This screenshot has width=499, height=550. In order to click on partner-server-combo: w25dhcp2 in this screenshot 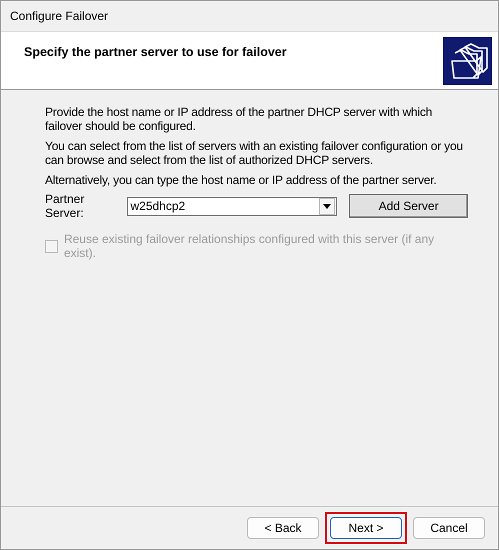, I will do `click(232, 206)`.